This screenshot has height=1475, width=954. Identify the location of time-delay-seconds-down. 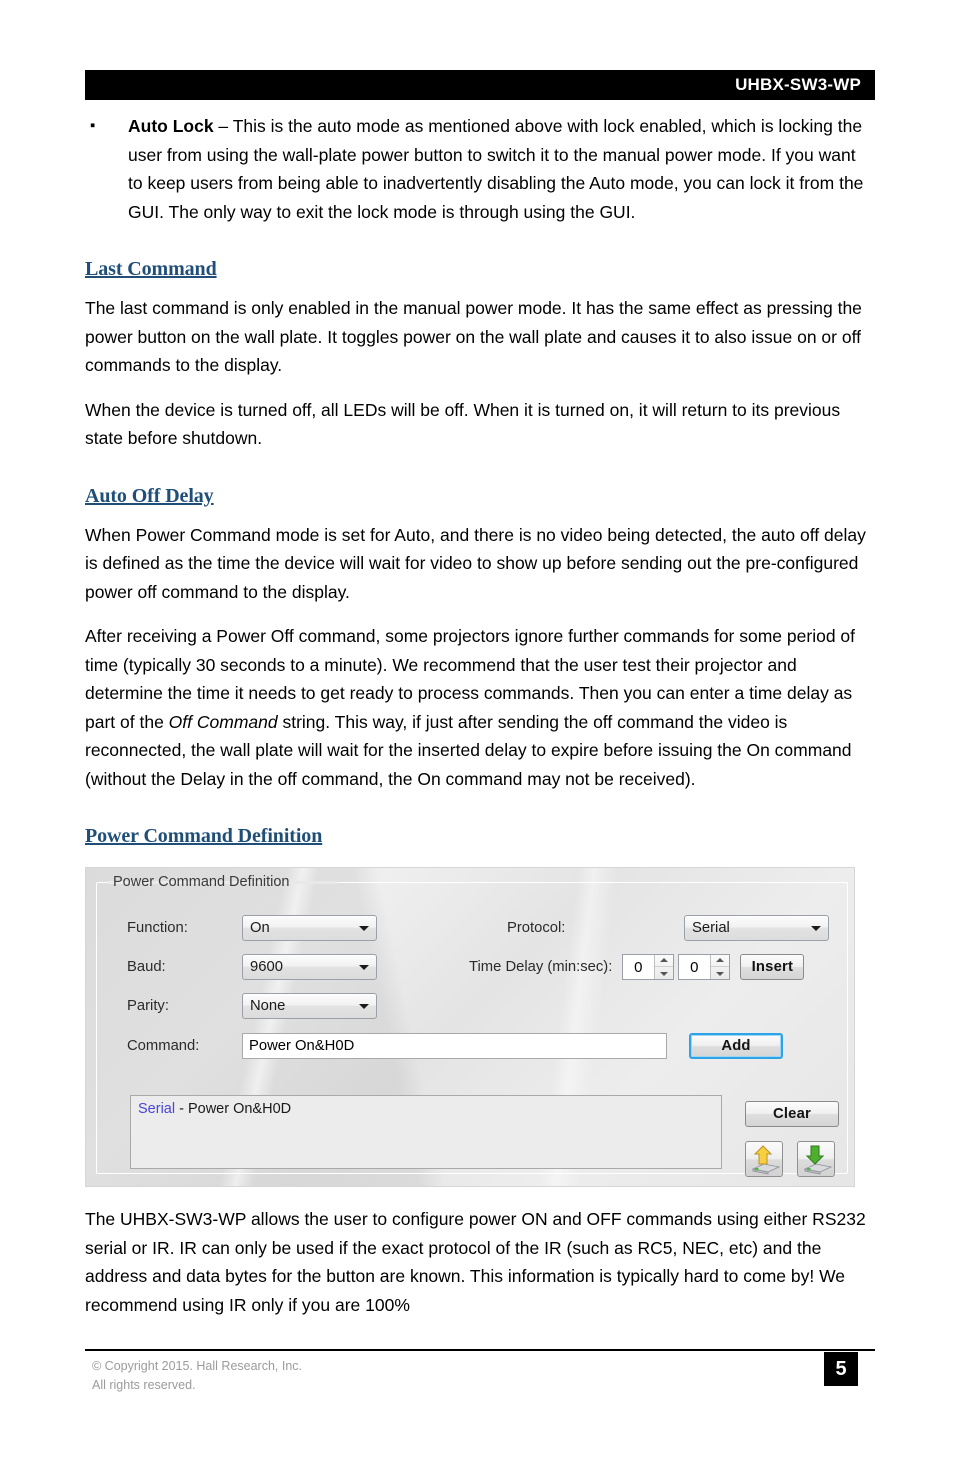
(720, 973).